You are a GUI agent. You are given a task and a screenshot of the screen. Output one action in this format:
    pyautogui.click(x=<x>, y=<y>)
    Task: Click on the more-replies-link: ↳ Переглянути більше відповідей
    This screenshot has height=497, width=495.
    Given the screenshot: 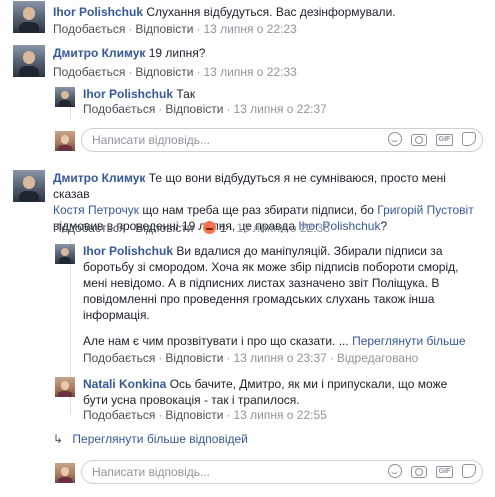 What is the action you would take?
    pyautogui.click(x=150, y=439)
    